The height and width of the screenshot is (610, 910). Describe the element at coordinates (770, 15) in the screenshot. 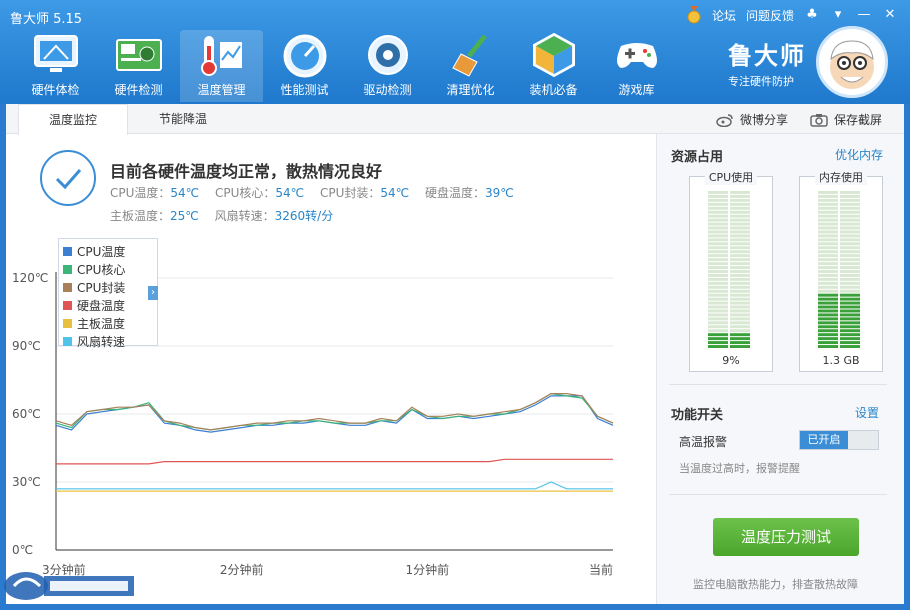

I see `feedback-link: 问题反馈` at that location.